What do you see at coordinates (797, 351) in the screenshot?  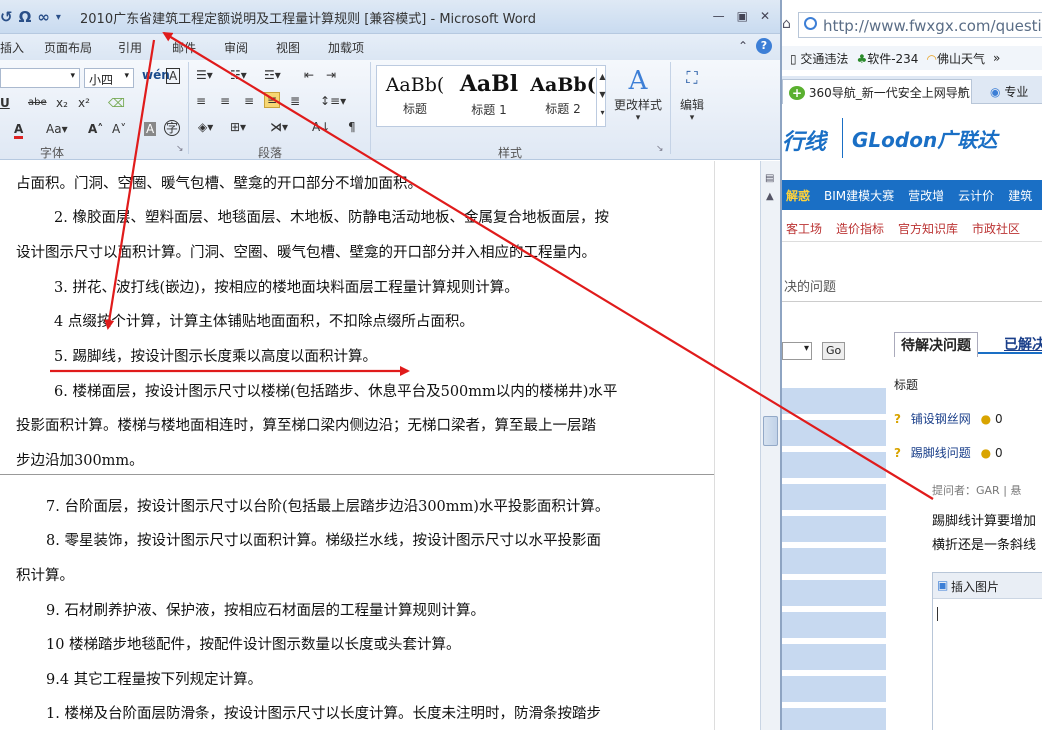 I see `category-select: ▾` at bounding box center [797, 351].